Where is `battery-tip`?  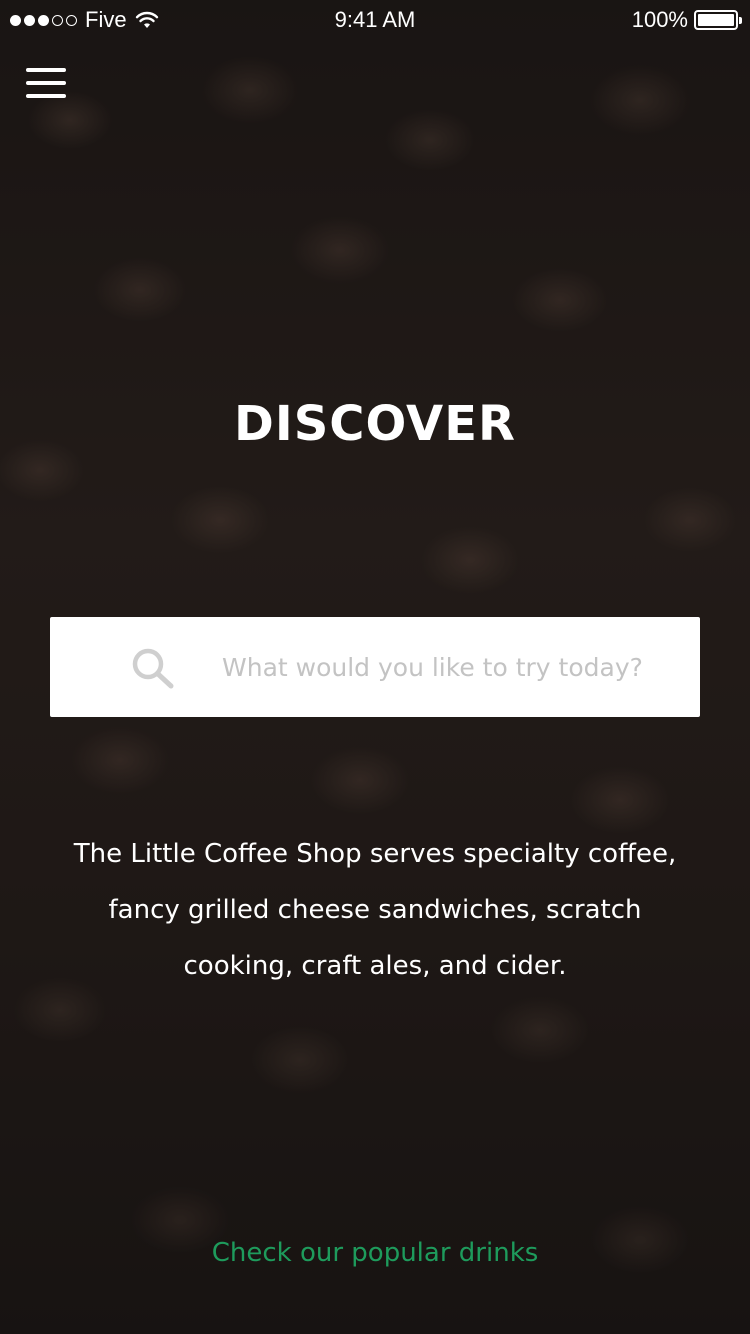
battery-tip is located at coordinates (740, 20).